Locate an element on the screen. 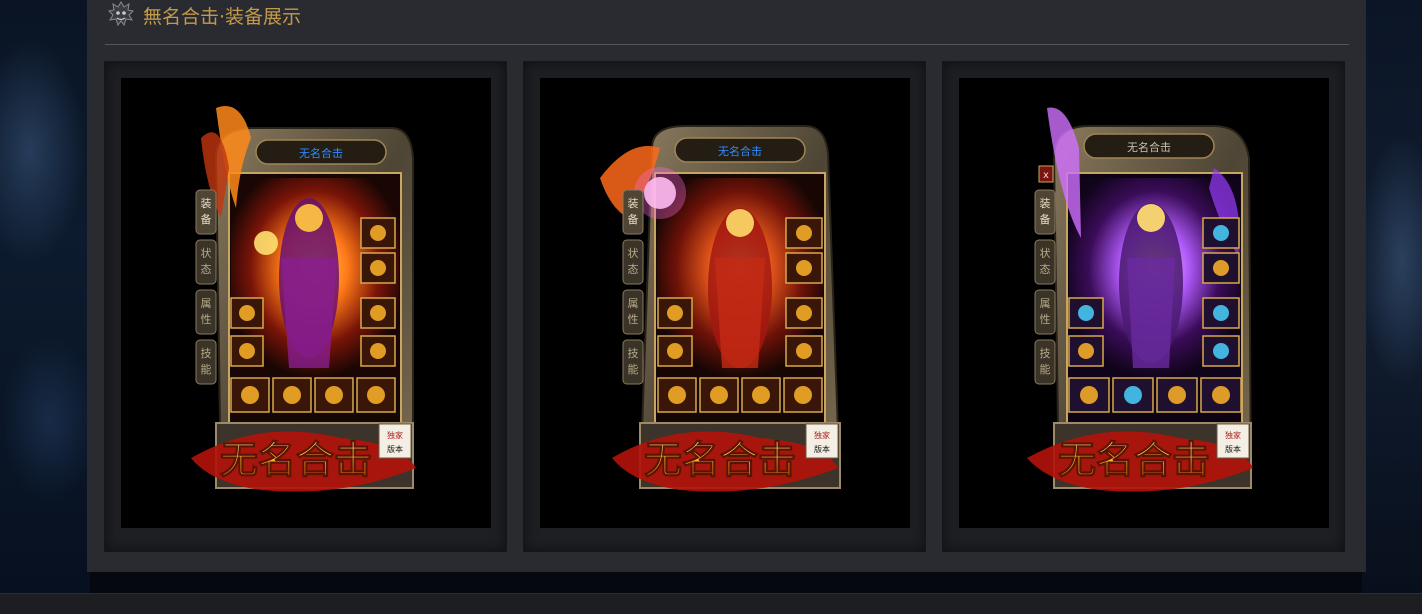 This screenshot has height=614, width=1422. equipment-screenshot-1: 无名合击 装 备 状 态 属 性 技 能 无名合击 独家 版本 is located at coordinates (303, 299).